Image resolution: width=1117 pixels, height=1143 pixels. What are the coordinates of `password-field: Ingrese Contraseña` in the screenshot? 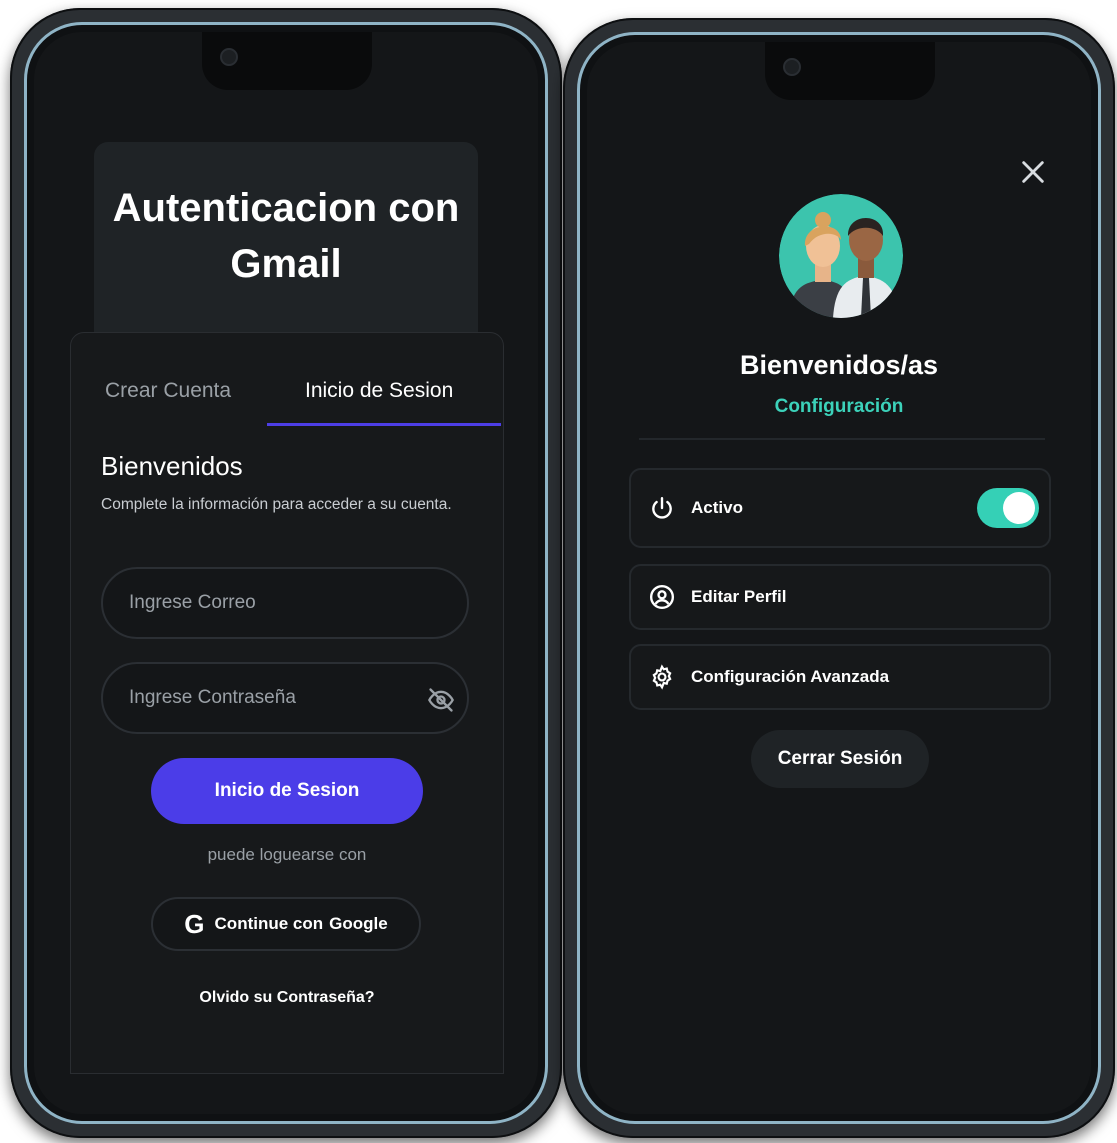 It's located at (285, 698).